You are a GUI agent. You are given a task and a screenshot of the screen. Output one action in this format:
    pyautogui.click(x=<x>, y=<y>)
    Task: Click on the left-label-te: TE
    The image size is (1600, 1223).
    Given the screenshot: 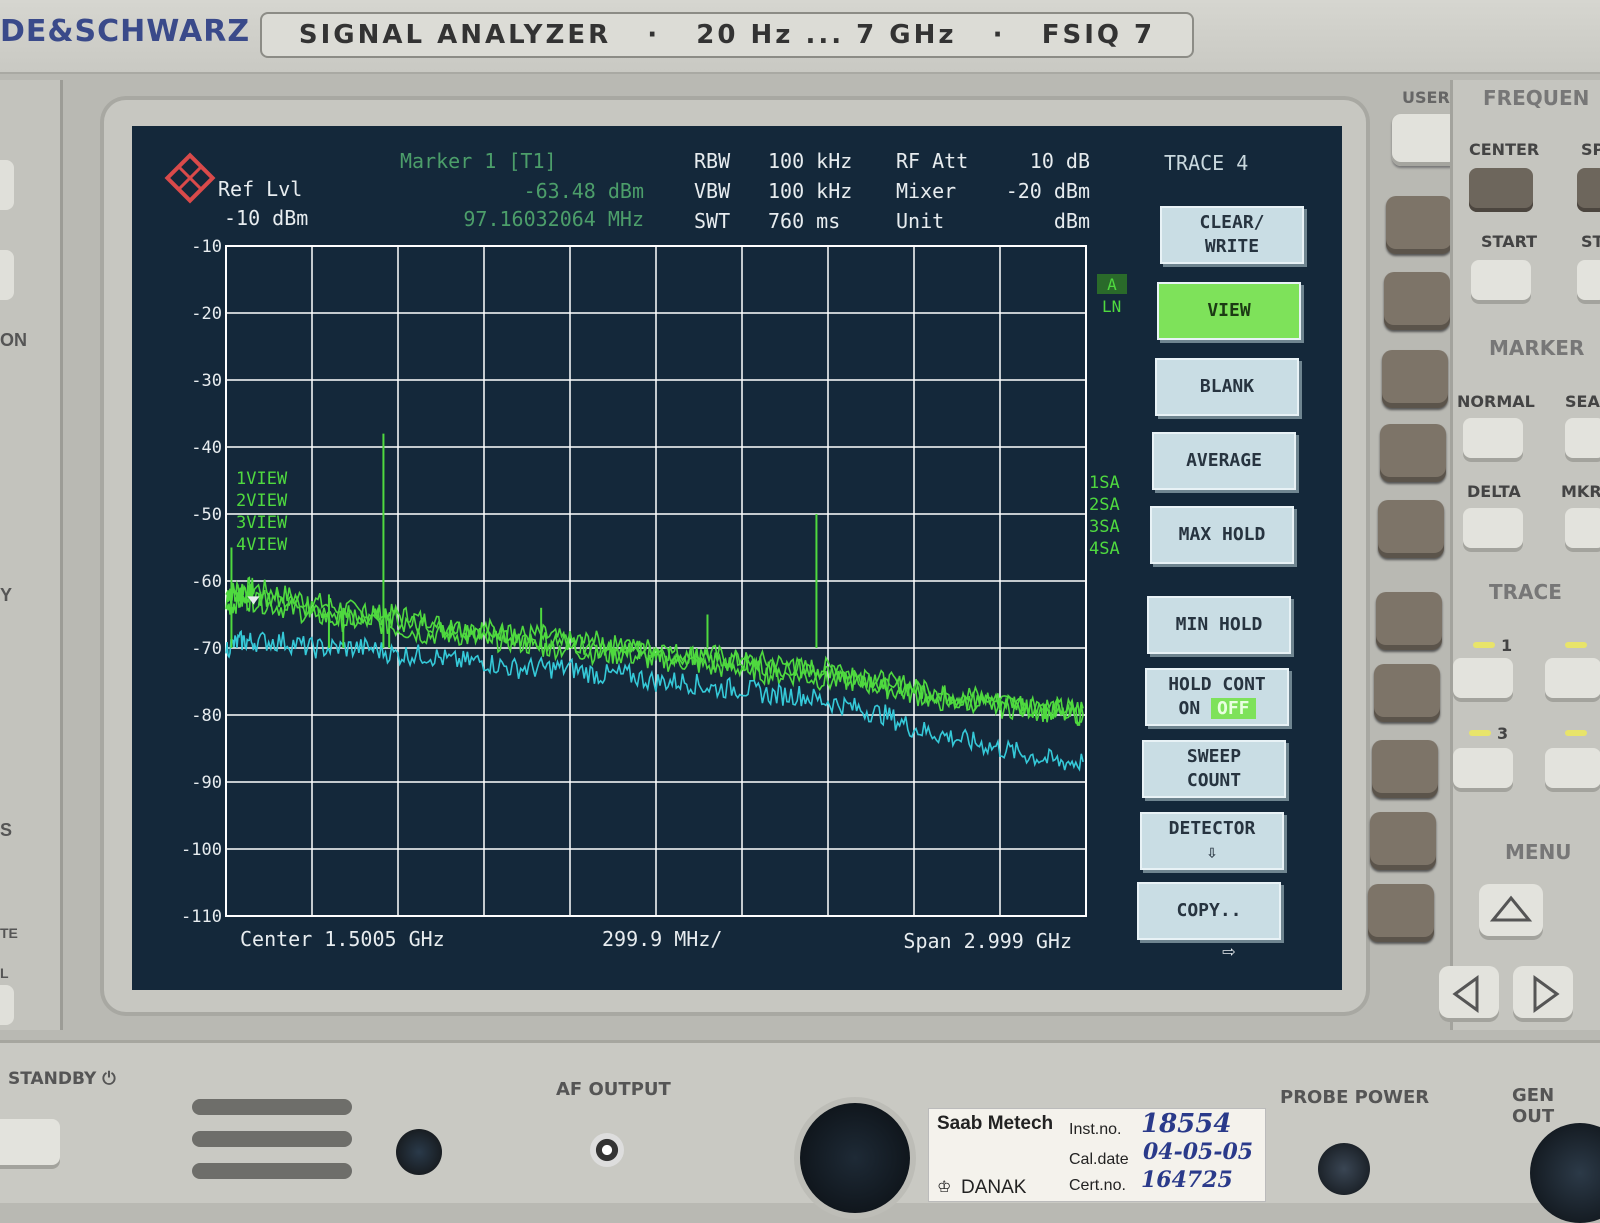 What is the action you would take?
    pyautogui.click(x=9, y=933)
    